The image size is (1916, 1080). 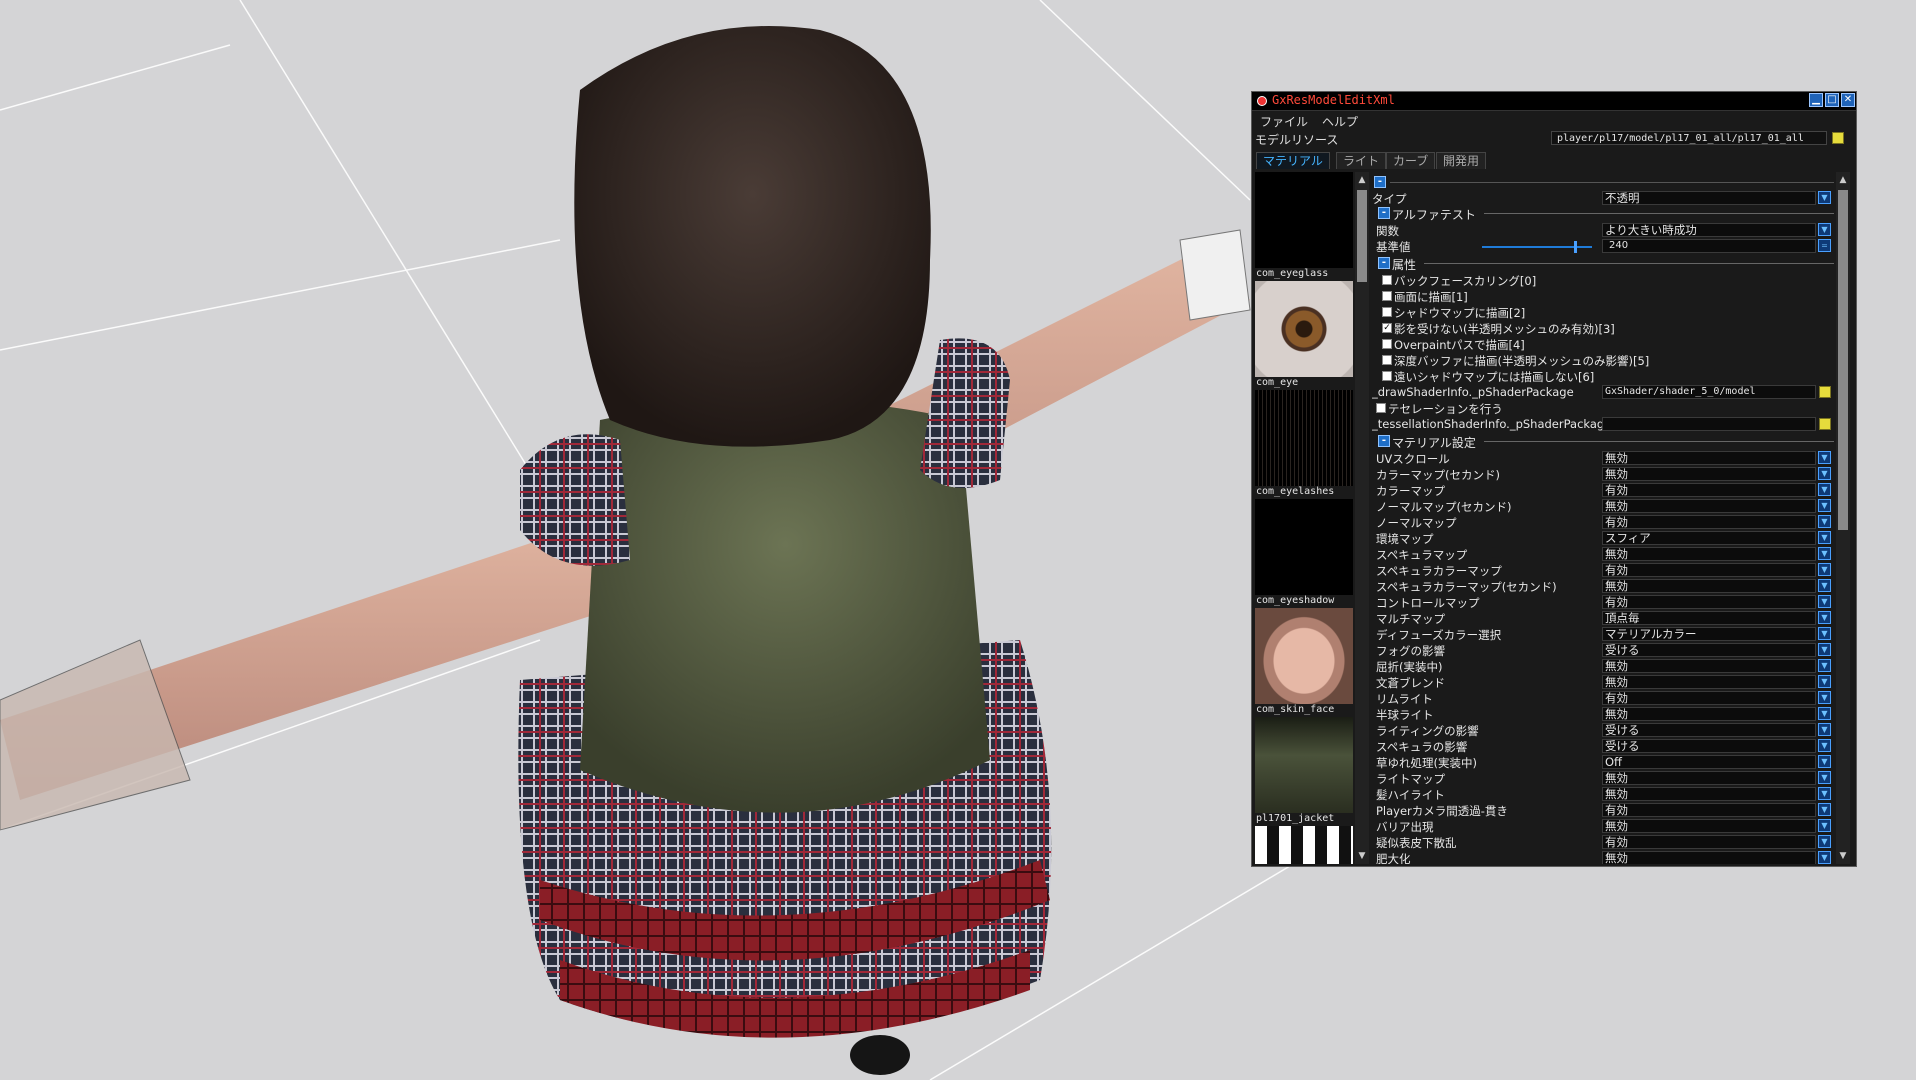 I want to click on tab-light: ライト, so click(x=1361, y=160).